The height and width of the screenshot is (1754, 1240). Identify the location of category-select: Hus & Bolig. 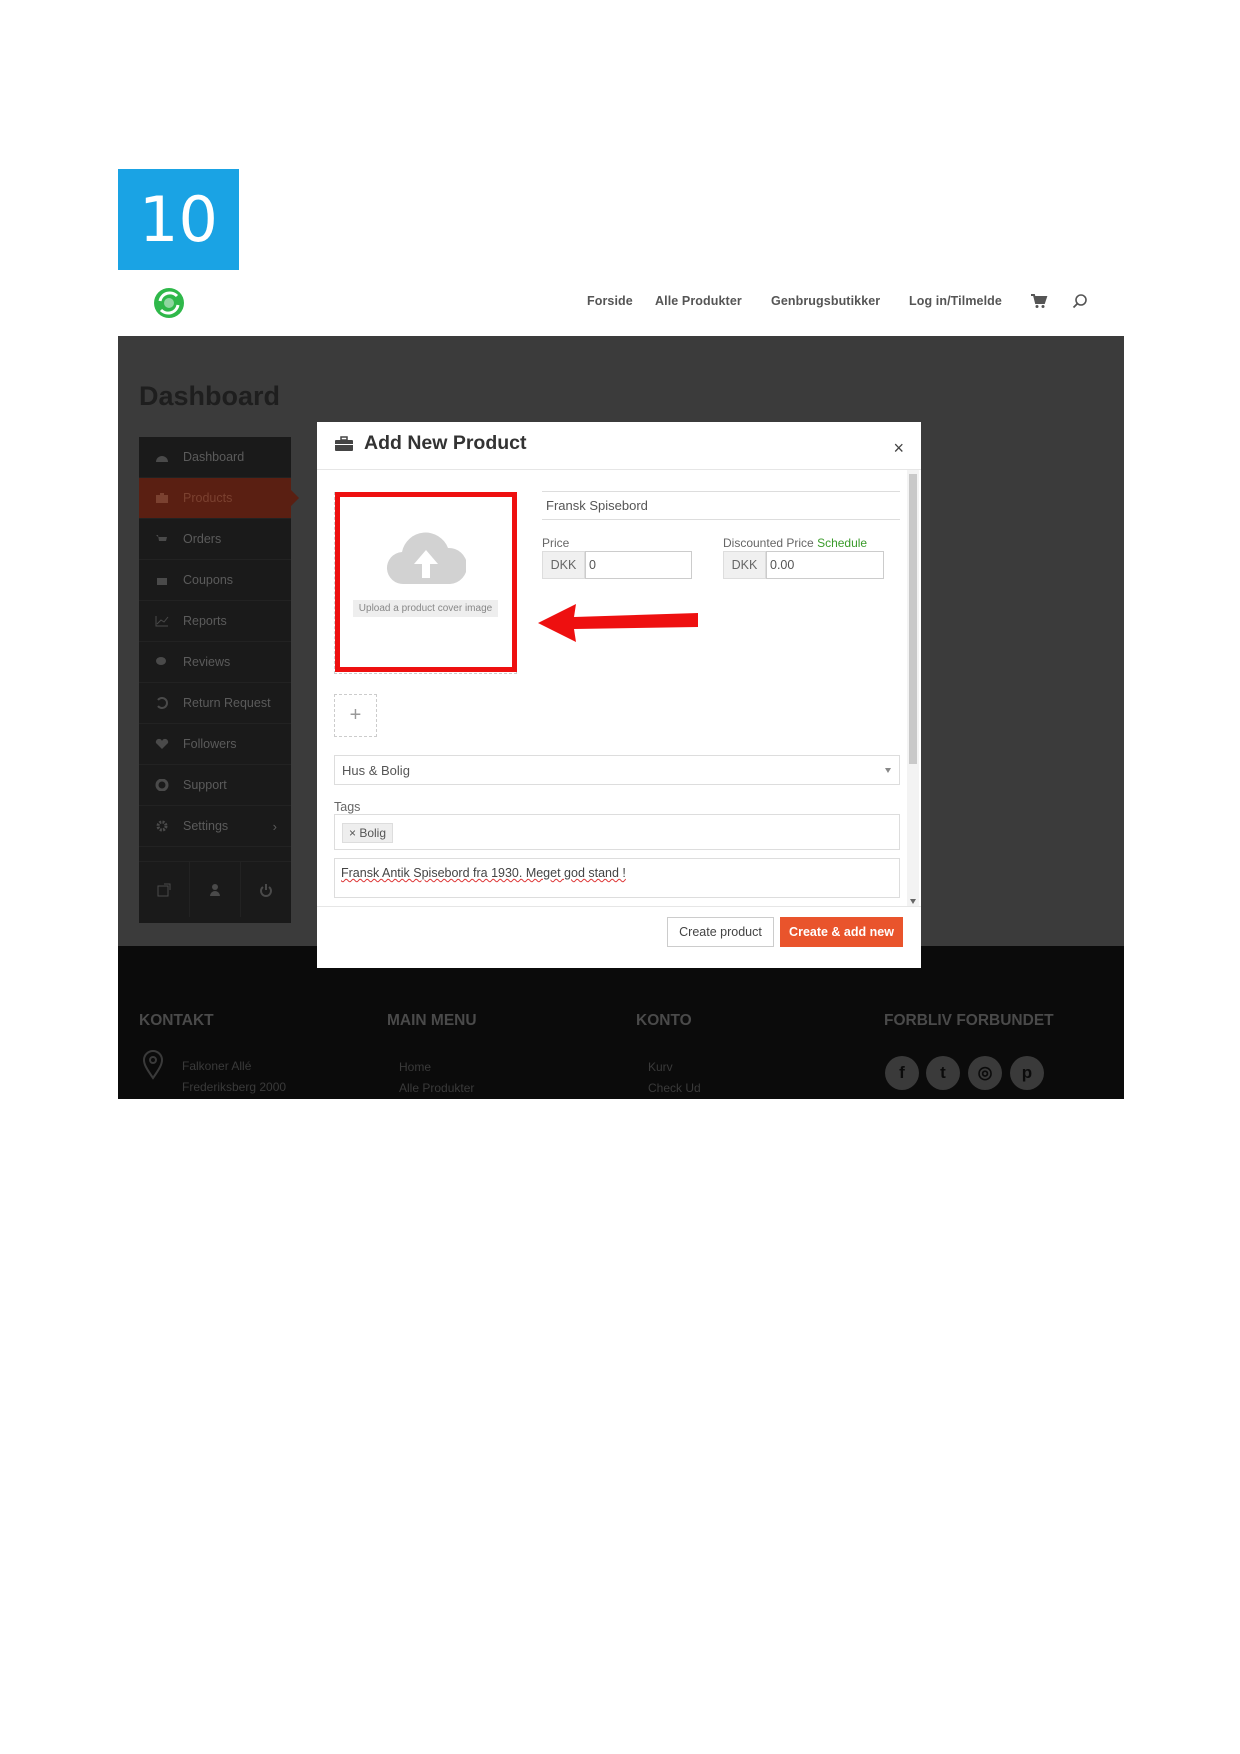
(617, 770).